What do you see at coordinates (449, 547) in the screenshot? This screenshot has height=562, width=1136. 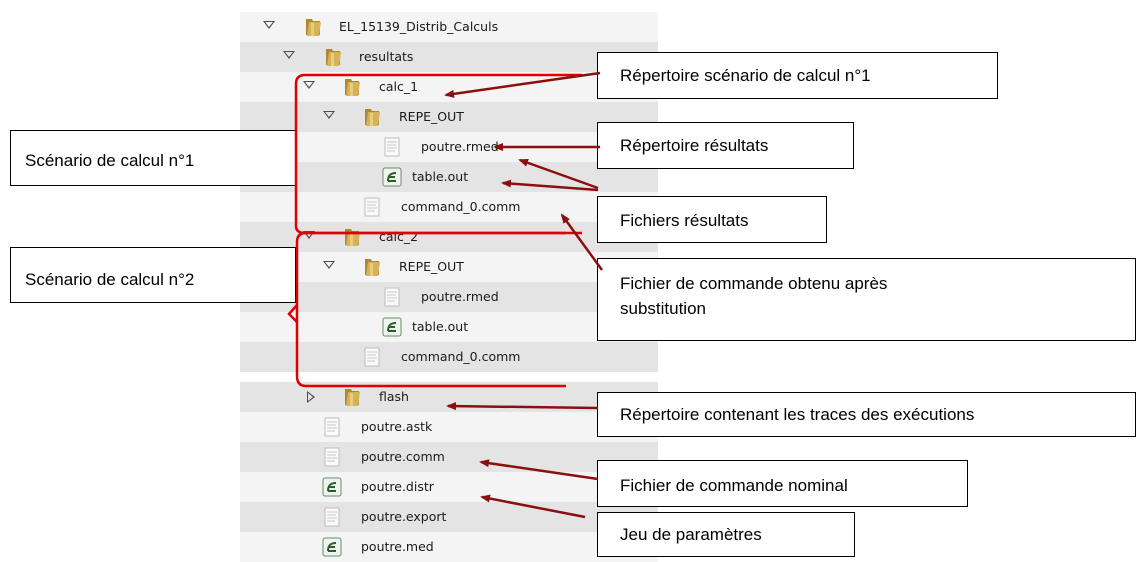 I see `tree-row-file: poutre.med` at bounding box center [449, 547].